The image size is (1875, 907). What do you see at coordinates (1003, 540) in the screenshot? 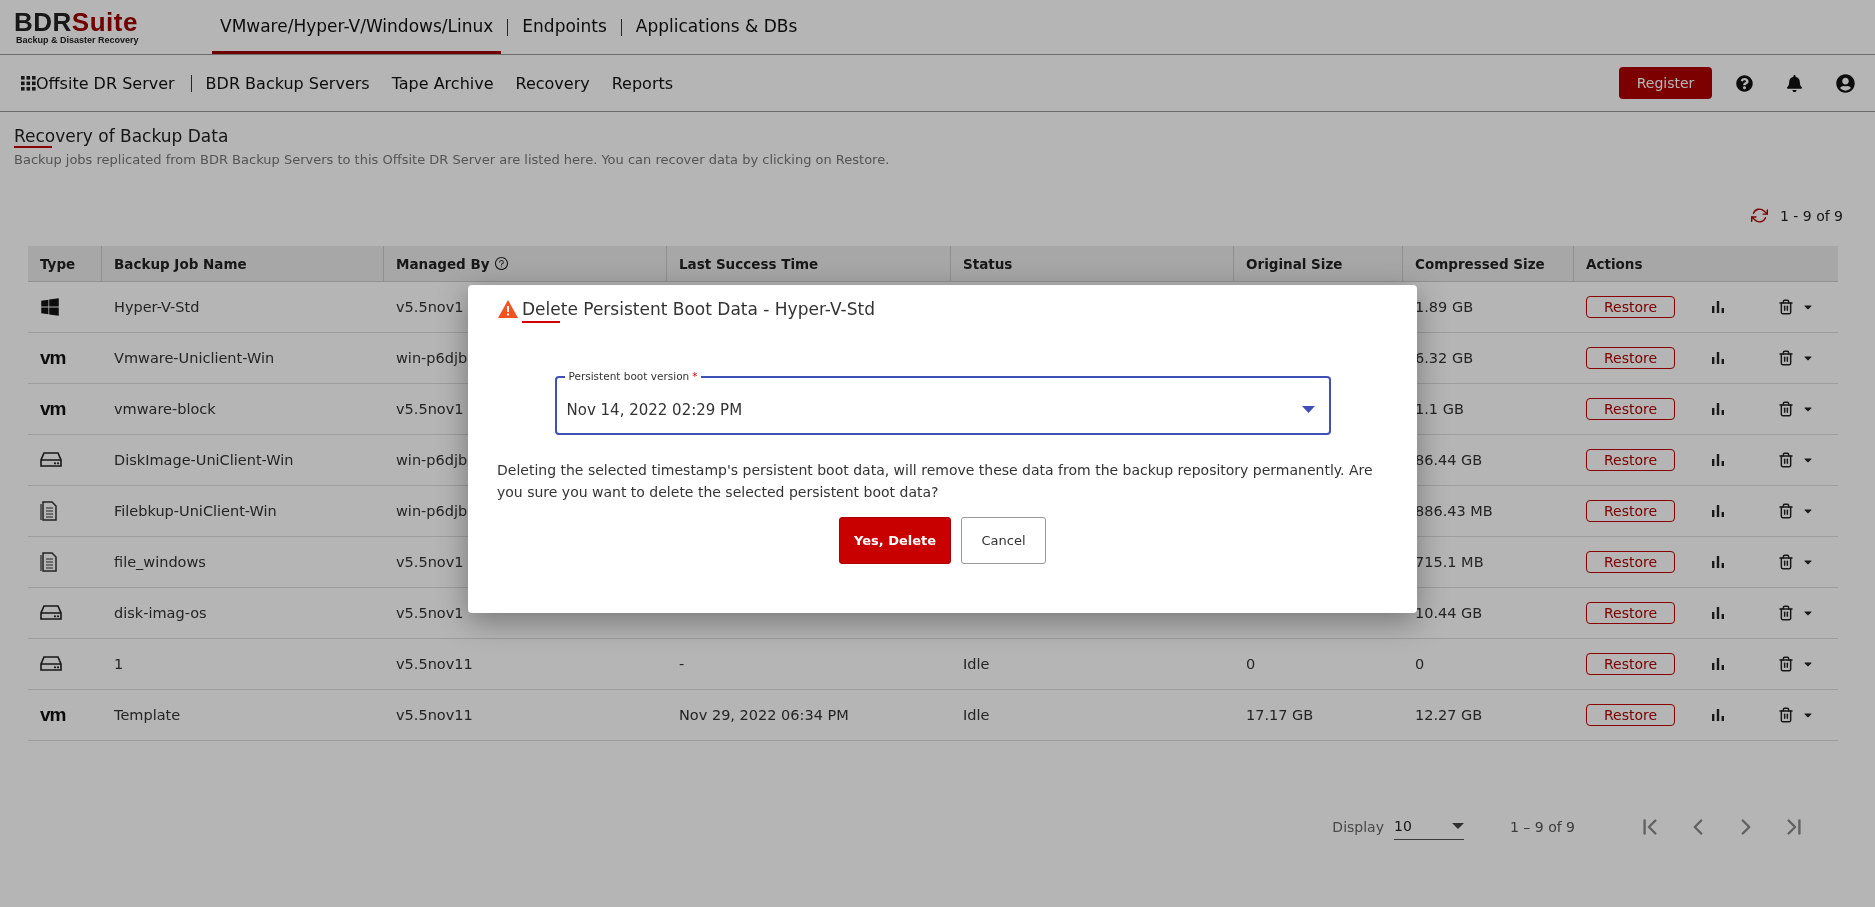
I see `cancel-button: Cancel` at bounding box center [1003, 540].